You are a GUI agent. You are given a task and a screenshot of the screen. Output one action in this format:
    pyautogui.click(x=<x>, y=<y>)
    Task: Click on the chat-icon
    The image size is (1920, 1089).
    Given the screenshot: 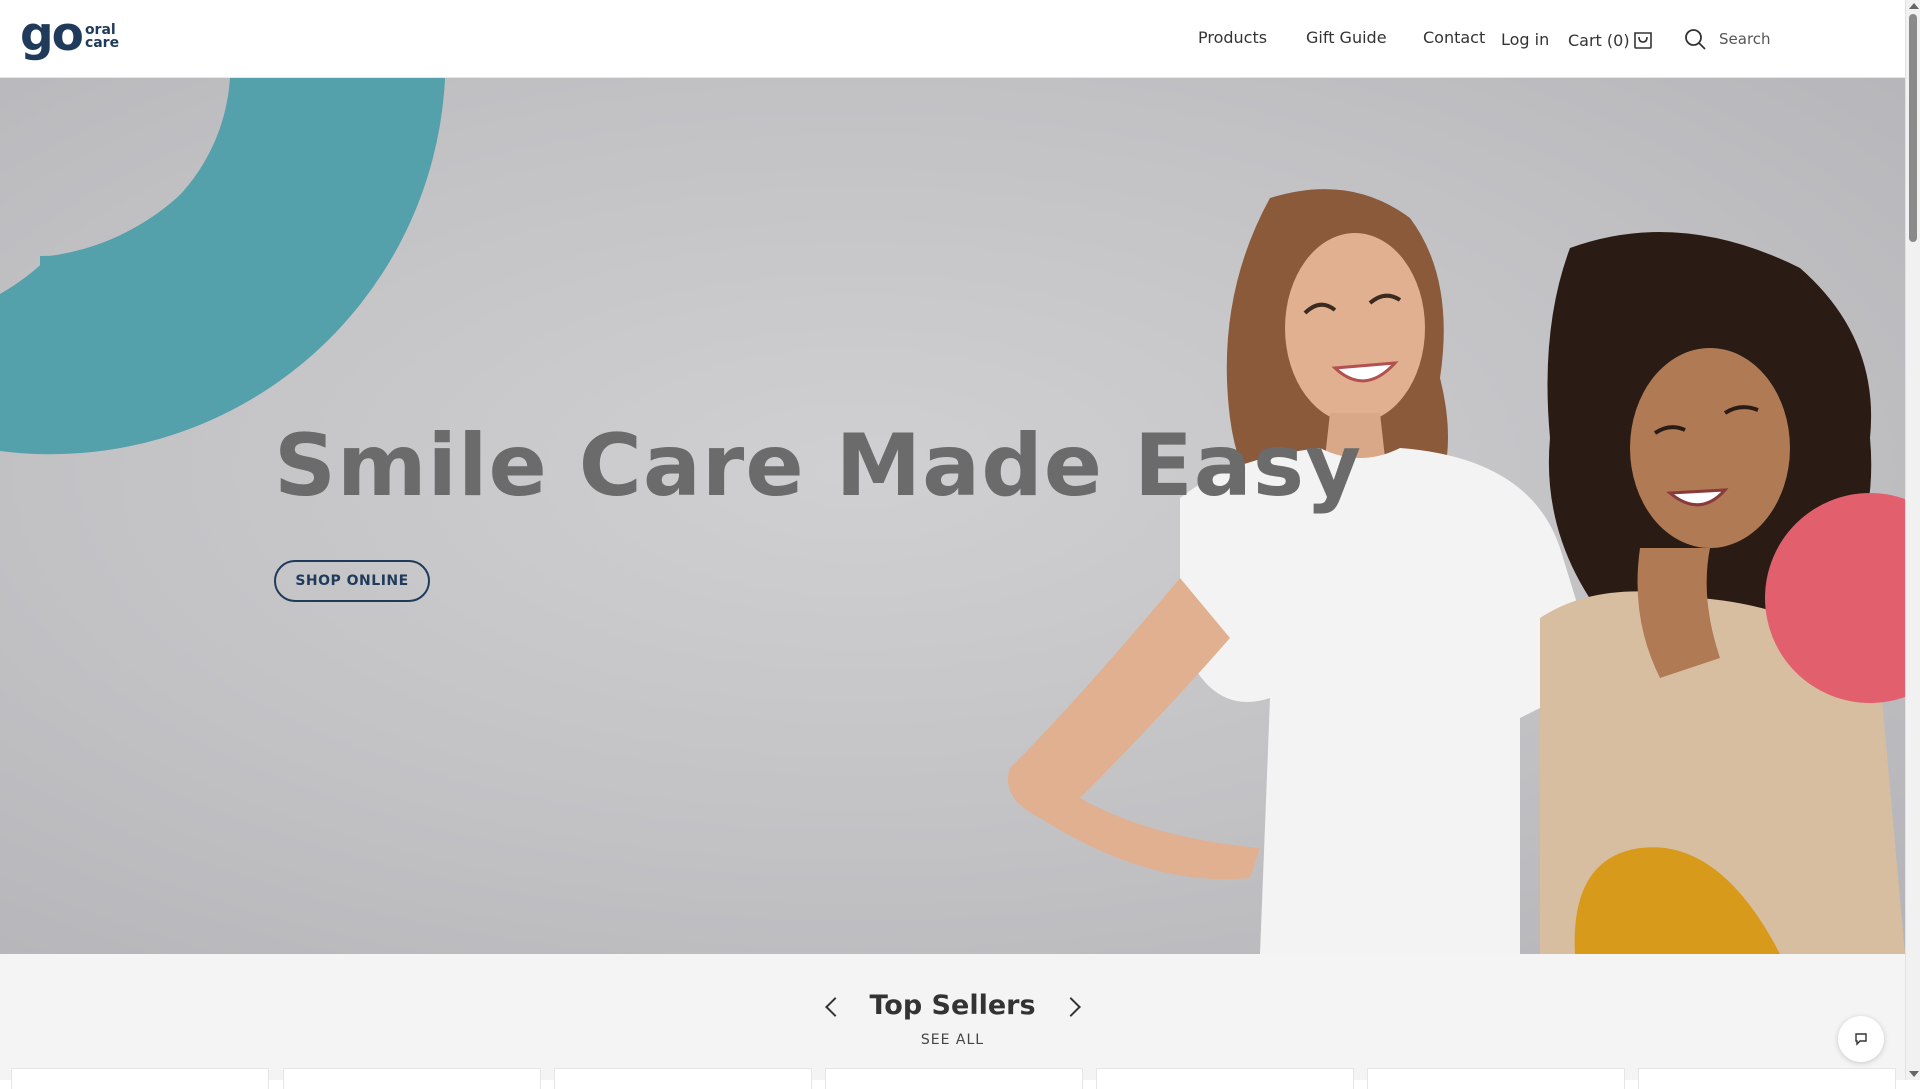 What is the action you would take?
    pyautogui.click(x=1861, y=1039)
    